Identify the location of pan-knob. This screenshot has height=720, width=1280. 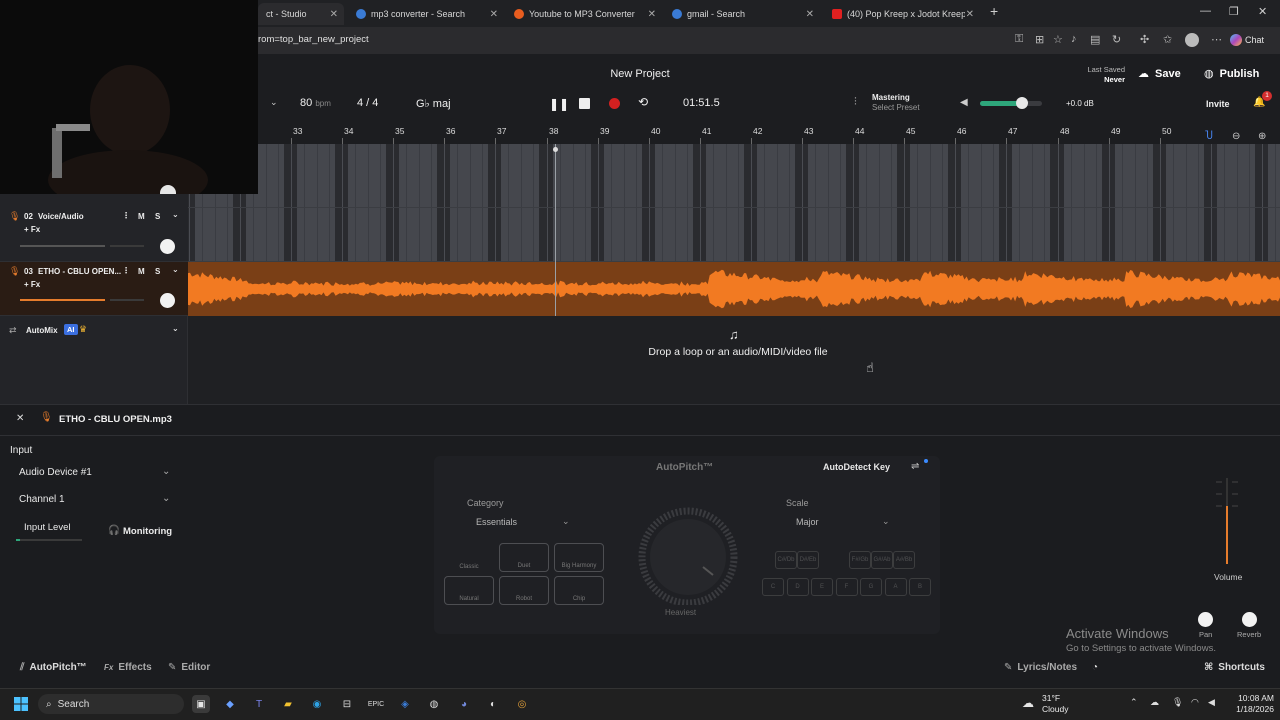
(167, 246).